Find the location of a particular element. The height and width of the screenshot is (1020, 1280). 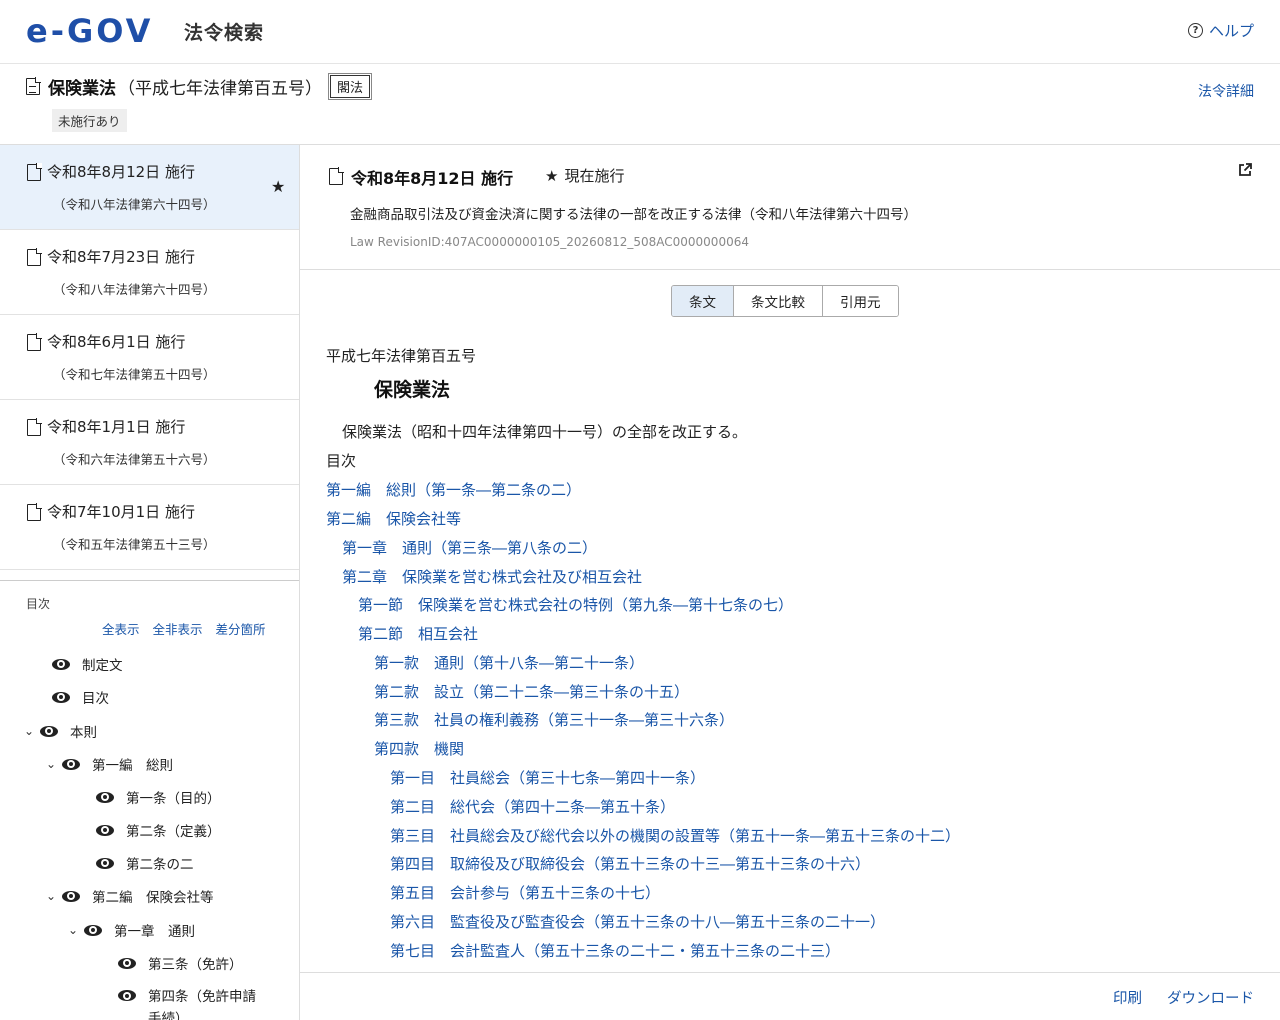

revision-item: 令和7年10月1日 施行 （令和五年法律第五十三号） is located at coordinates (149, 527).